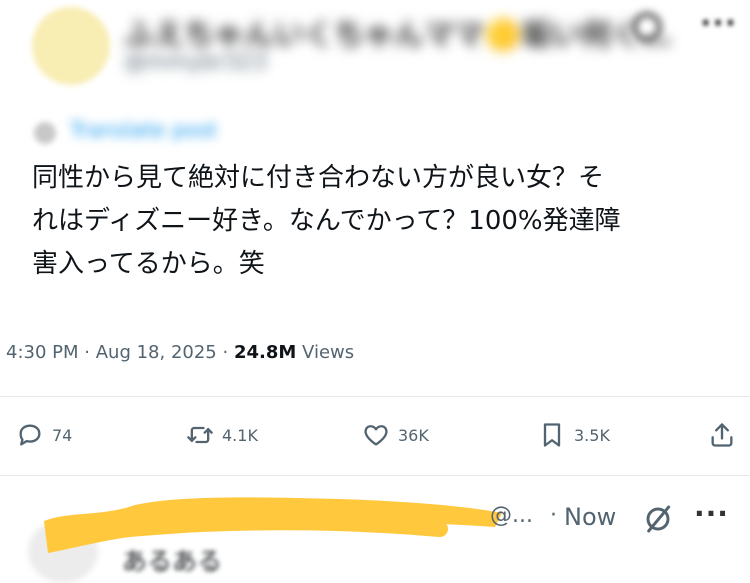 The width and height of the screenshot is (750, 583). I want to click on reply-button: 74, so click(44, 435).